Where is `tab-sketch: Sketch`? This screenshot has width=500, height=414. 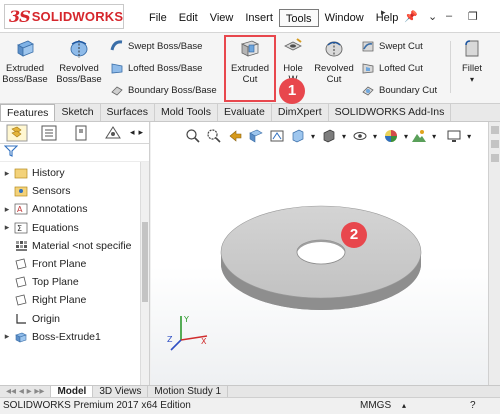
tab-sketch: Sketch is located at coordinates (78, 112).